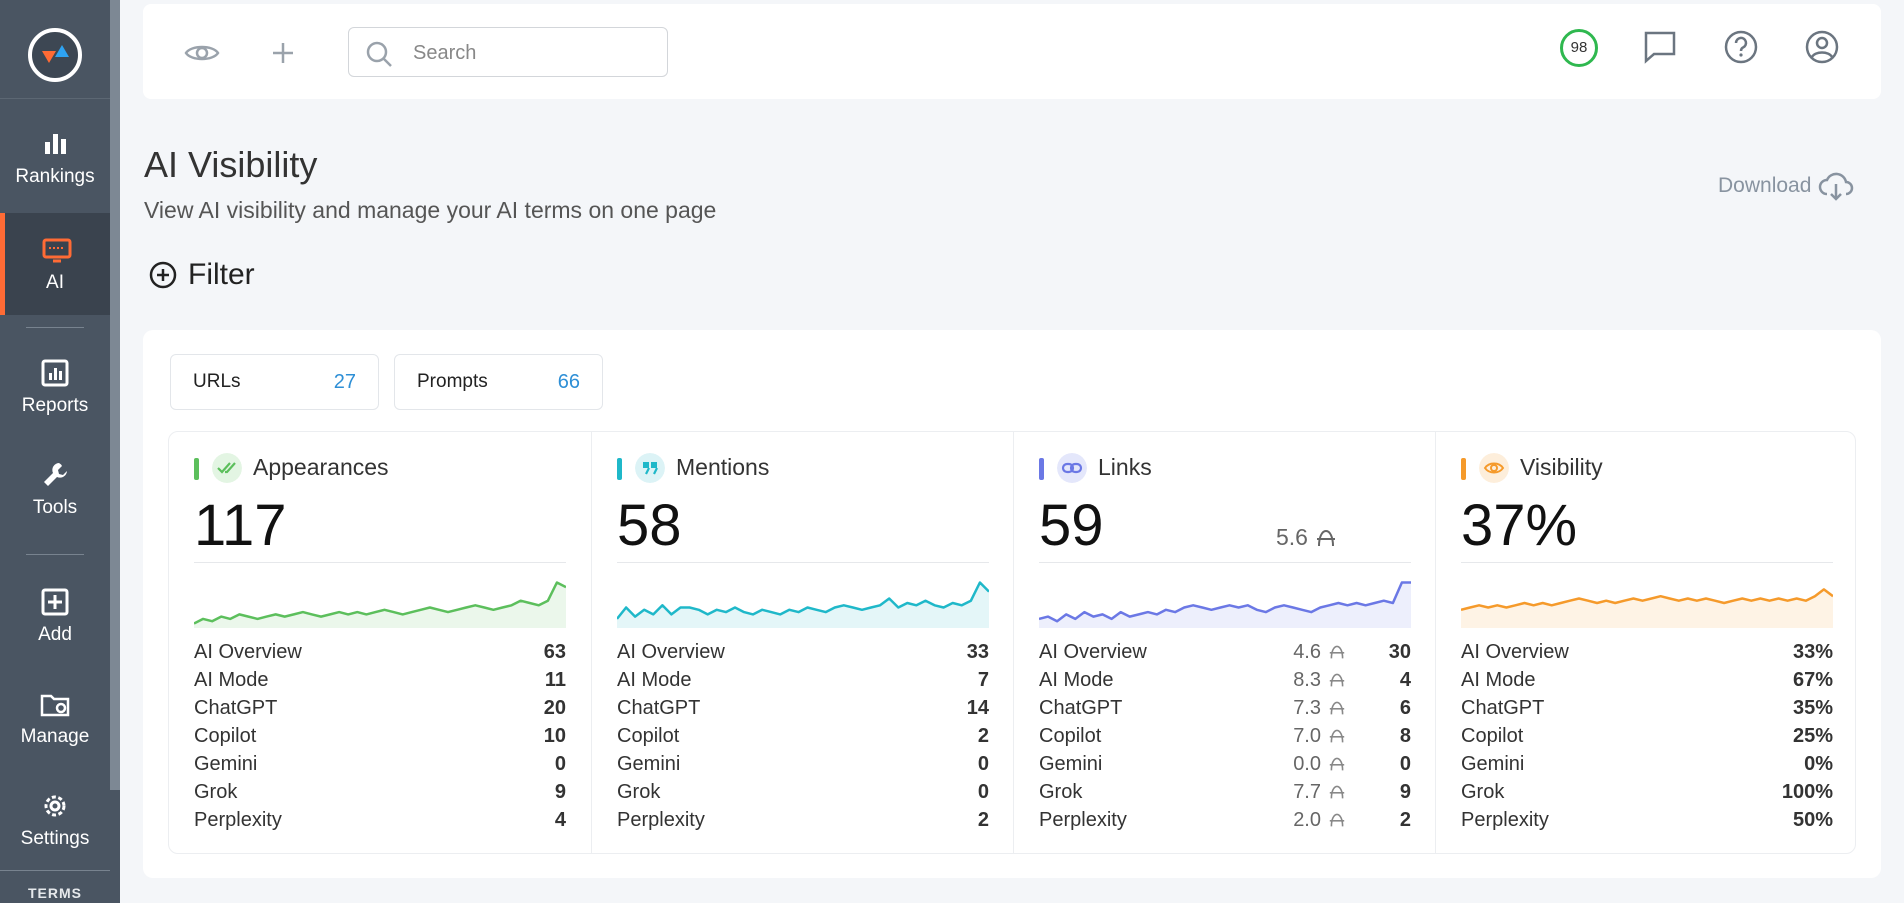 This screenshot has height=903, width=1904. What do you see at coordinates (1125, 467) in the screenshot?
I see `card-title: Links` at bounding box center [1125, 467].